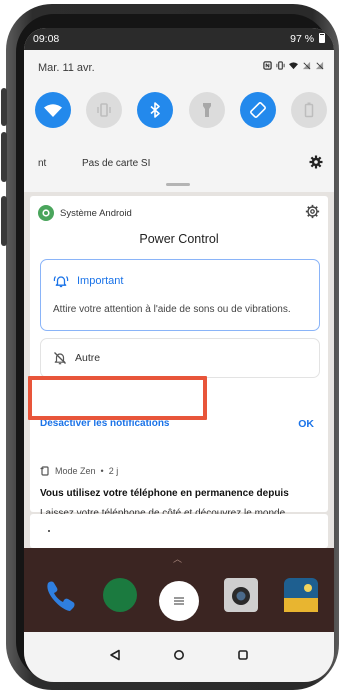 The height and width of the screenshot is (692, 345). I want to click on second-notification-header: Mode Zen • 2 j, so click(79, 471).